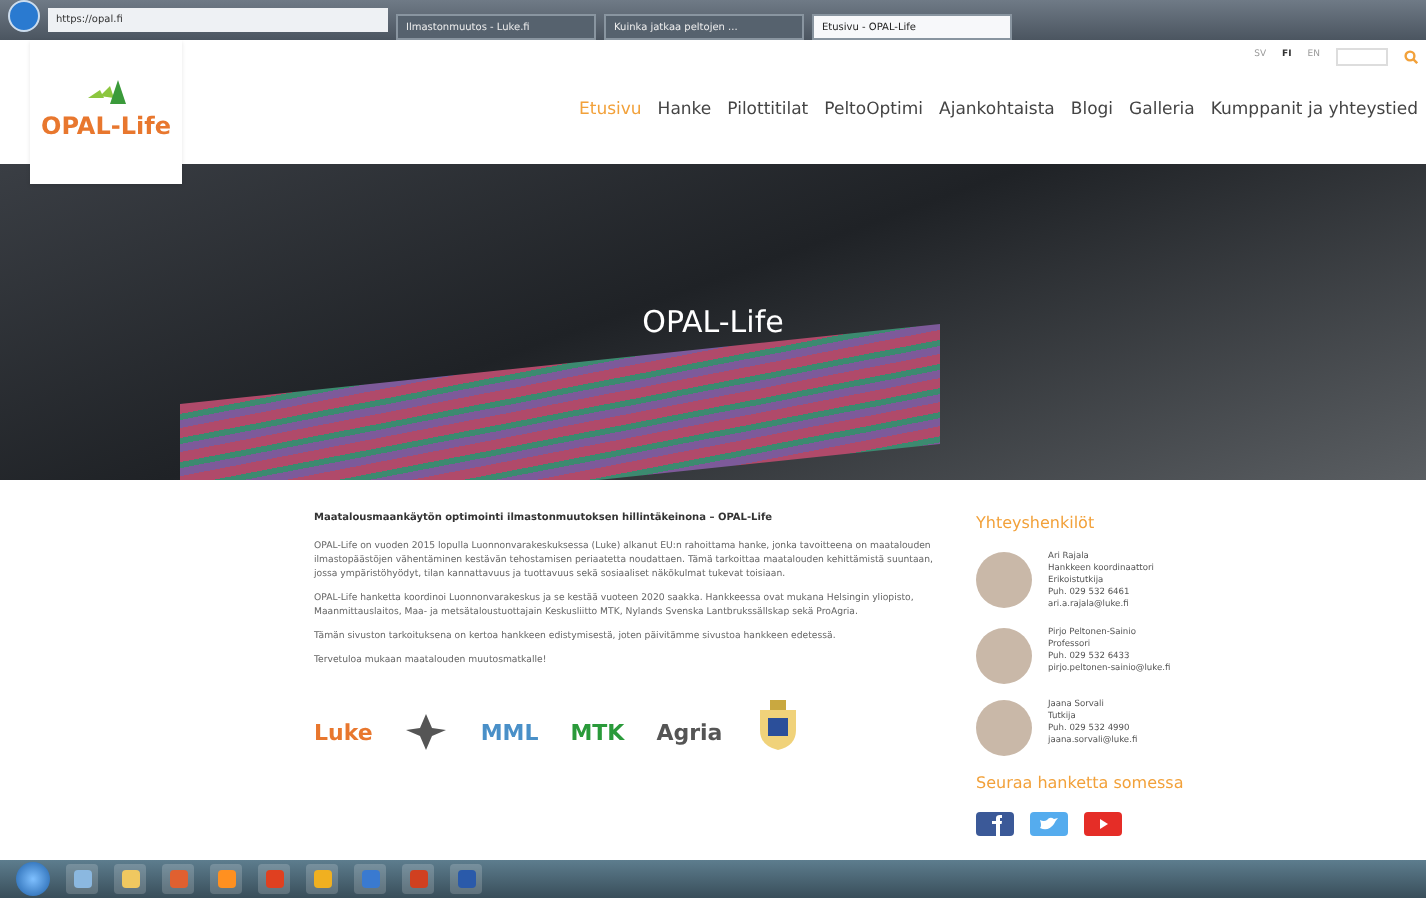 The height and width of the screenshot is (898, 1426). I want to click on back-button, so click(24, 16).